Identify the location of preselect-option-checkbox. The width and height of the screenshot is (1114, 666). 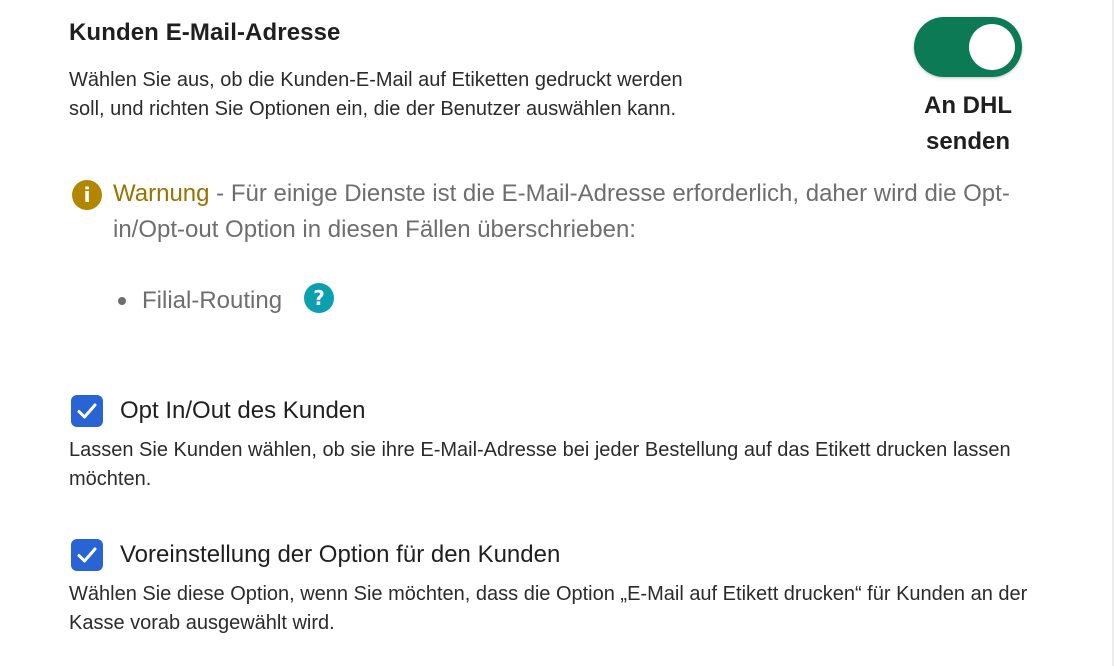
(87, 555).